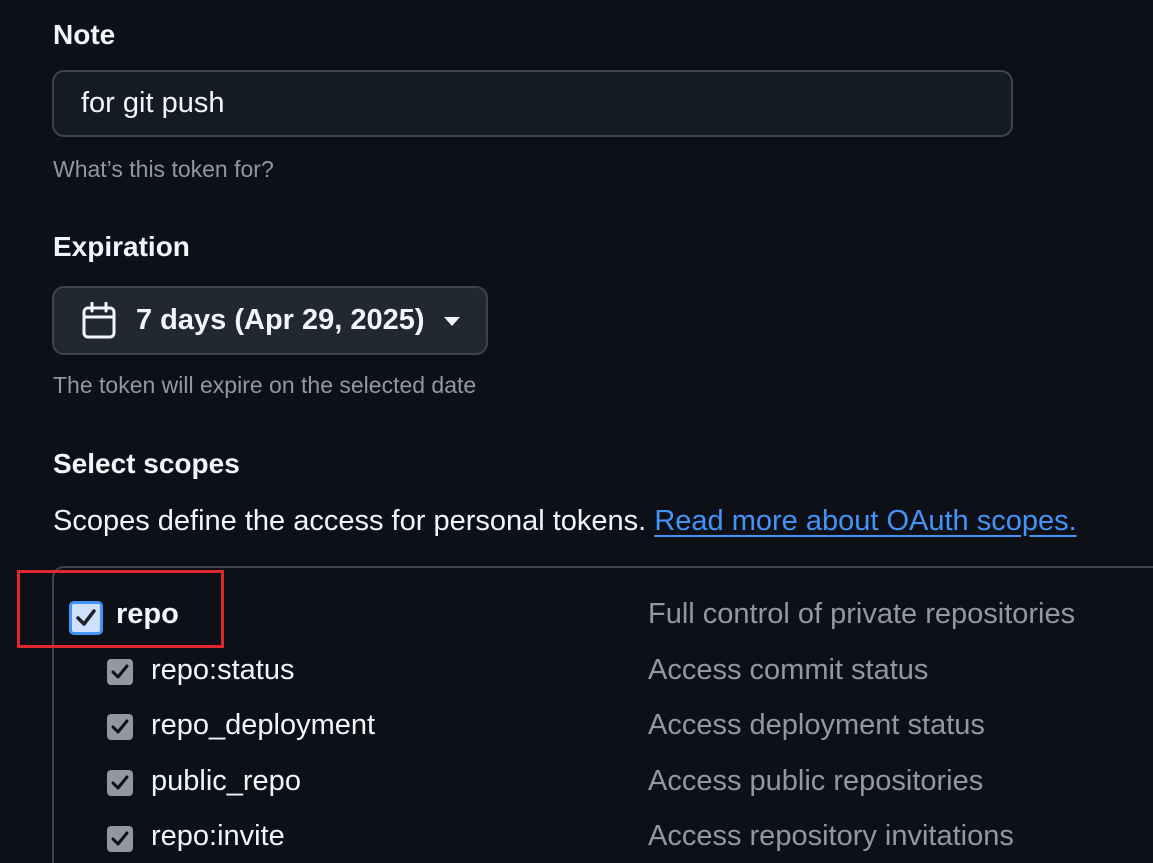 This screenshot has height=863, width=1153. I want to click on repo-invite-checkbox, so click(120, 839).